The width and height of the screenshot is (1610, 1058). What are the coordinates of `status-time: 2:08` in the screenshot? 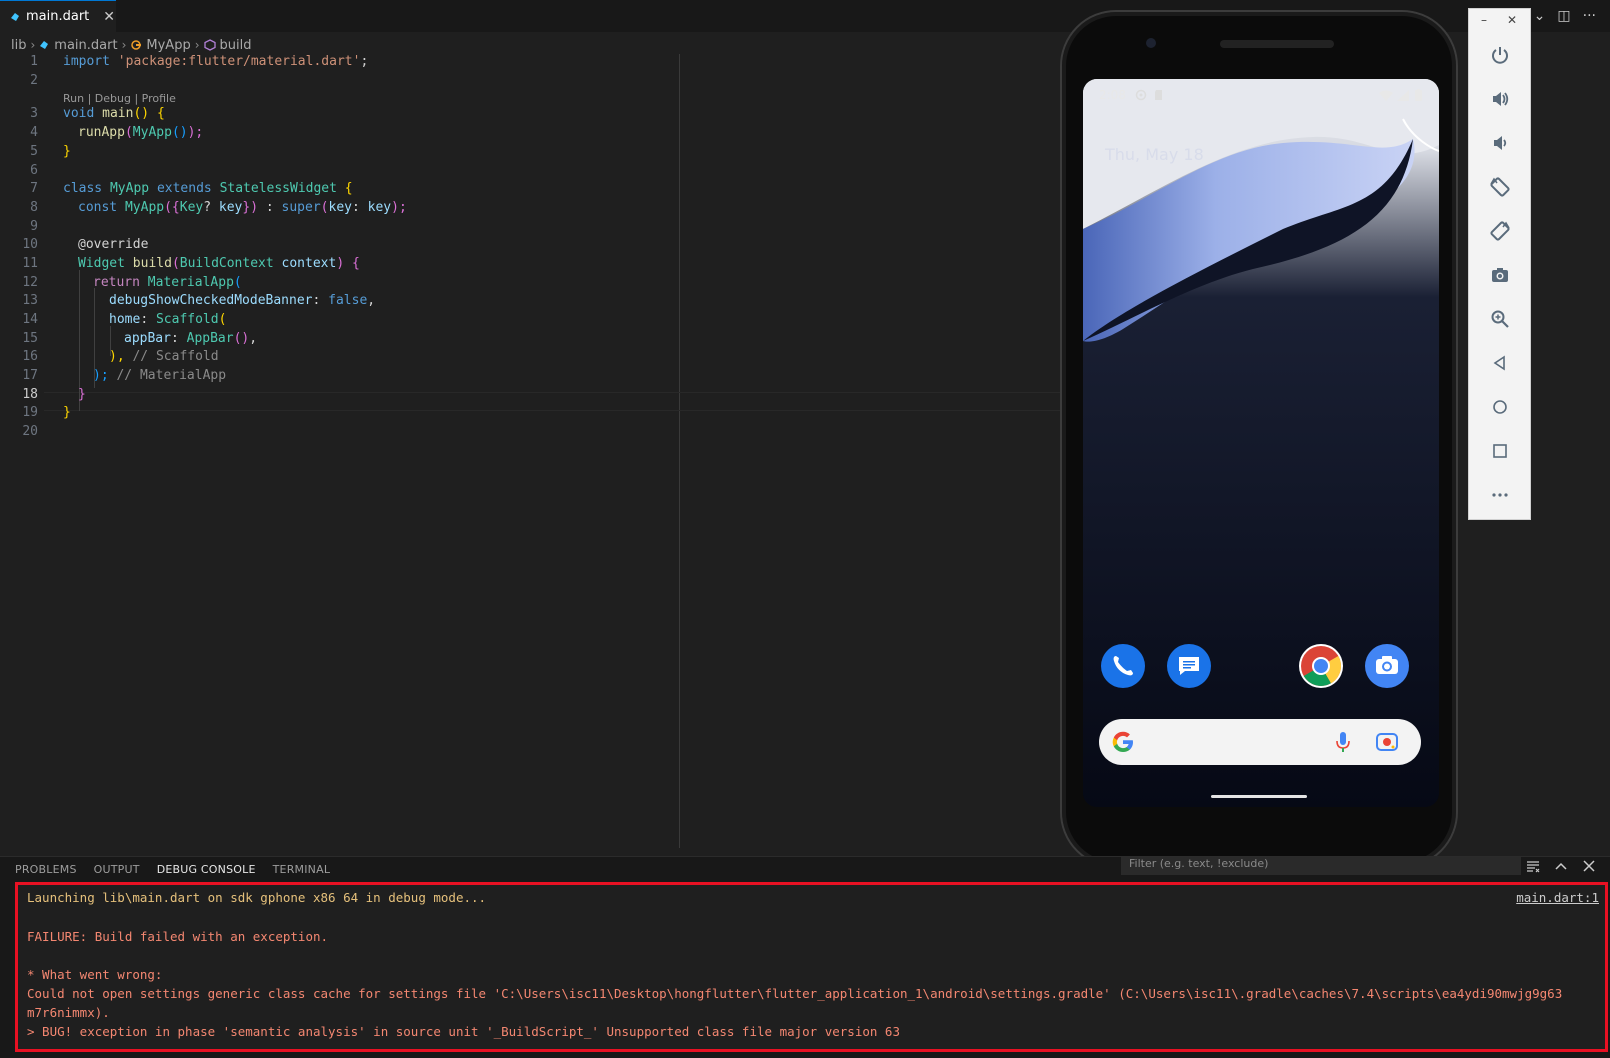 It's located at (1112, 95).